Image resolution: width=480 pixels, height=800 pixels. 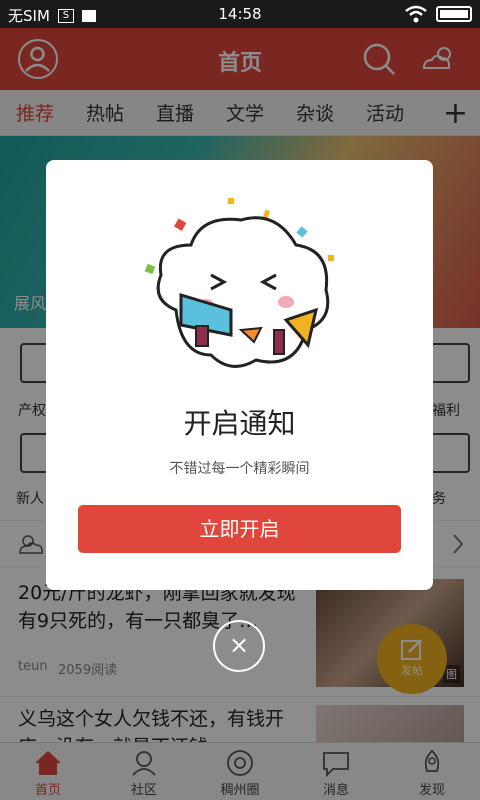 What do you see at coordinates (239, 469) in the screenshot?
I see `dialog-subtitle: 不错过每一个精彩瞬间` at bounding box center [239, 469].